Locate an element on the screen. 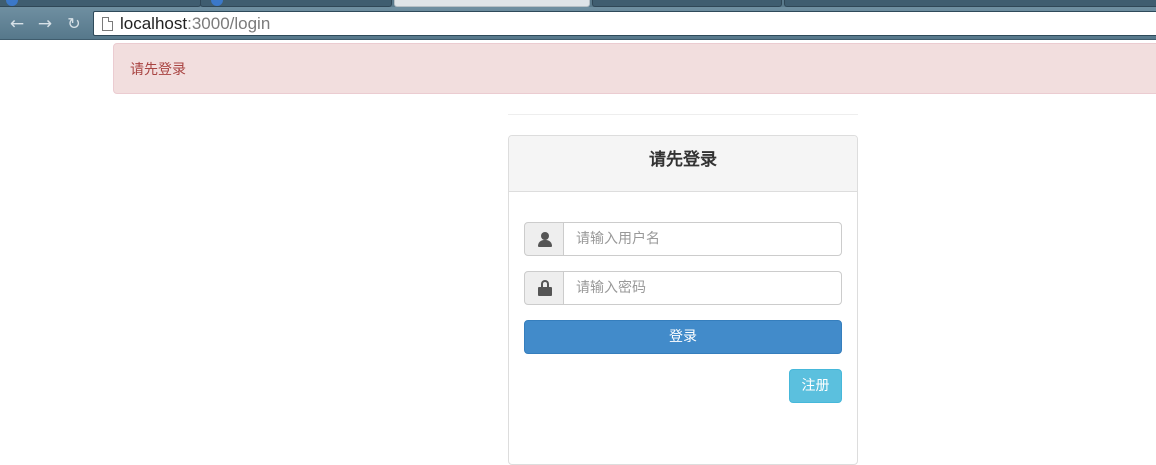 The image size is (1156, 465). url-host: localhost is located at coordinates (154, 23).